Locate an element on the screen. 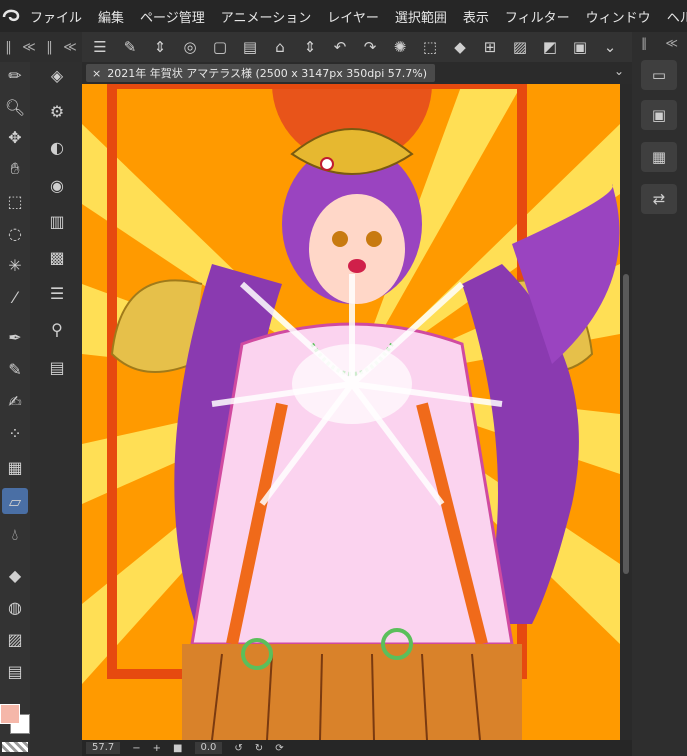 The image size is (687, 756). rotate-left-icon: ↺ is located at coordinates (238, 748).